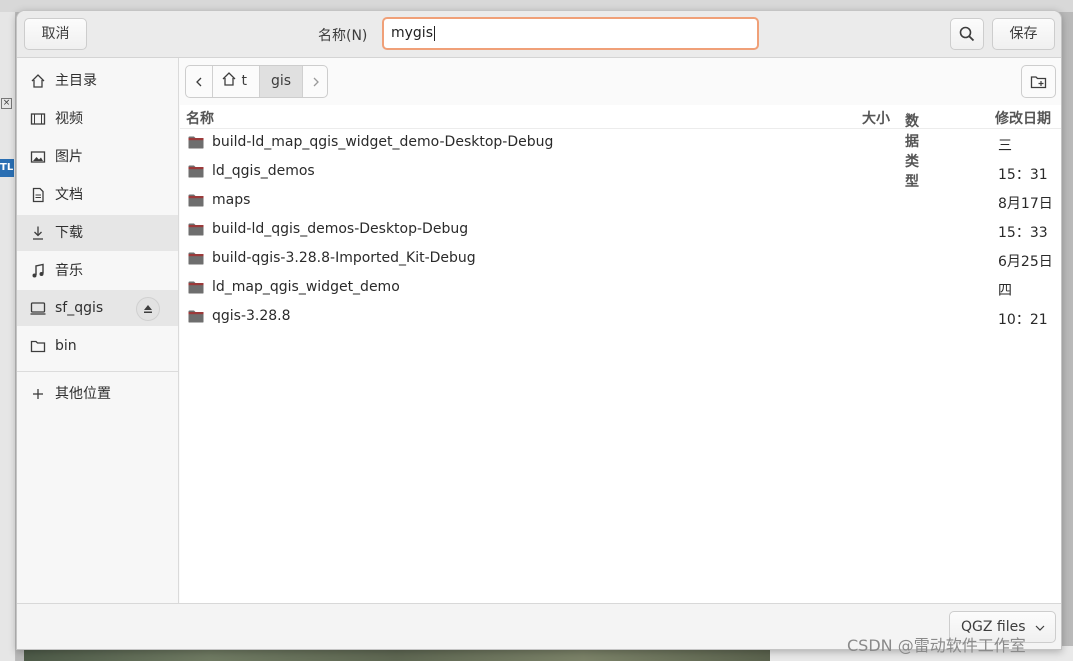 This screenshot has height=661, width=1073. I want to click on eject-button, so click(148, 309).